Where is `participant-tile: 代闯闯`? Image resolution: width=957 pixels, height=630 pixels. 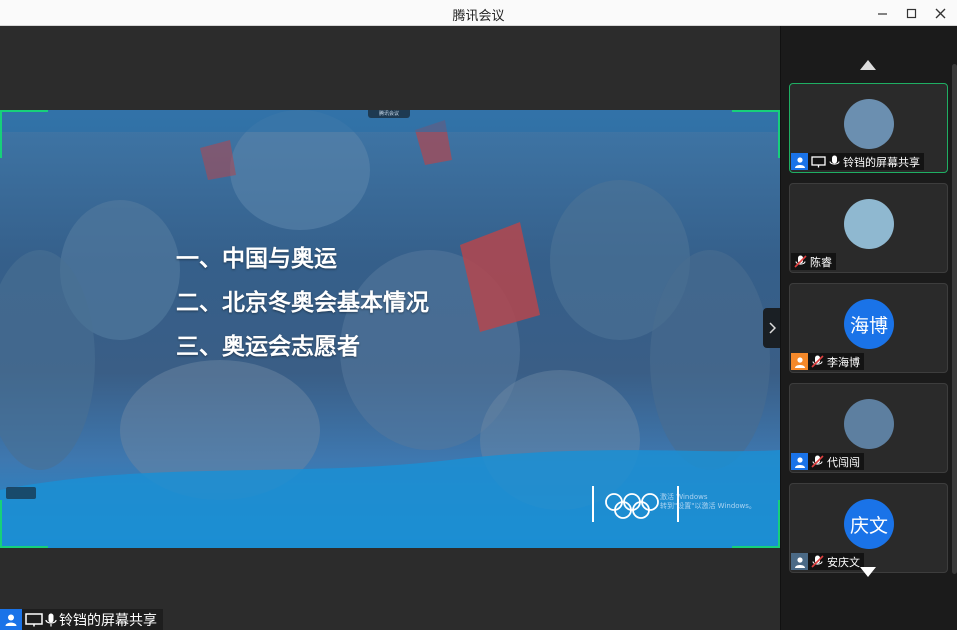
participant-tile: 代闯闯 is located at coordinates (868, 428).